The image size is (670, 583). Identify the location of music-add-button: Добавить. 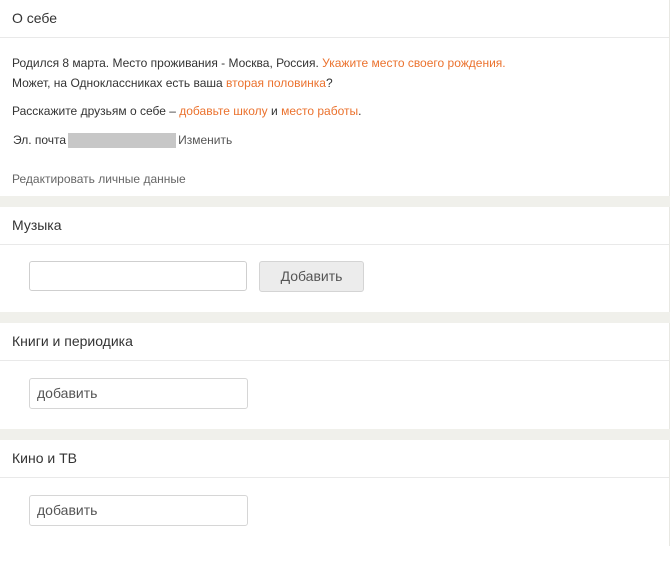
(311, 276).